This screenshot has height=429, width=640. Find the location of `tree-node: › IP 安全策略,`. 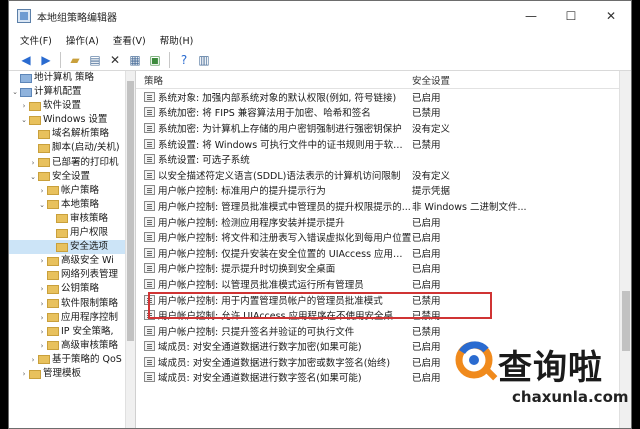

tree-node: › IP 安全策略, is located at coordinates (72, 332).